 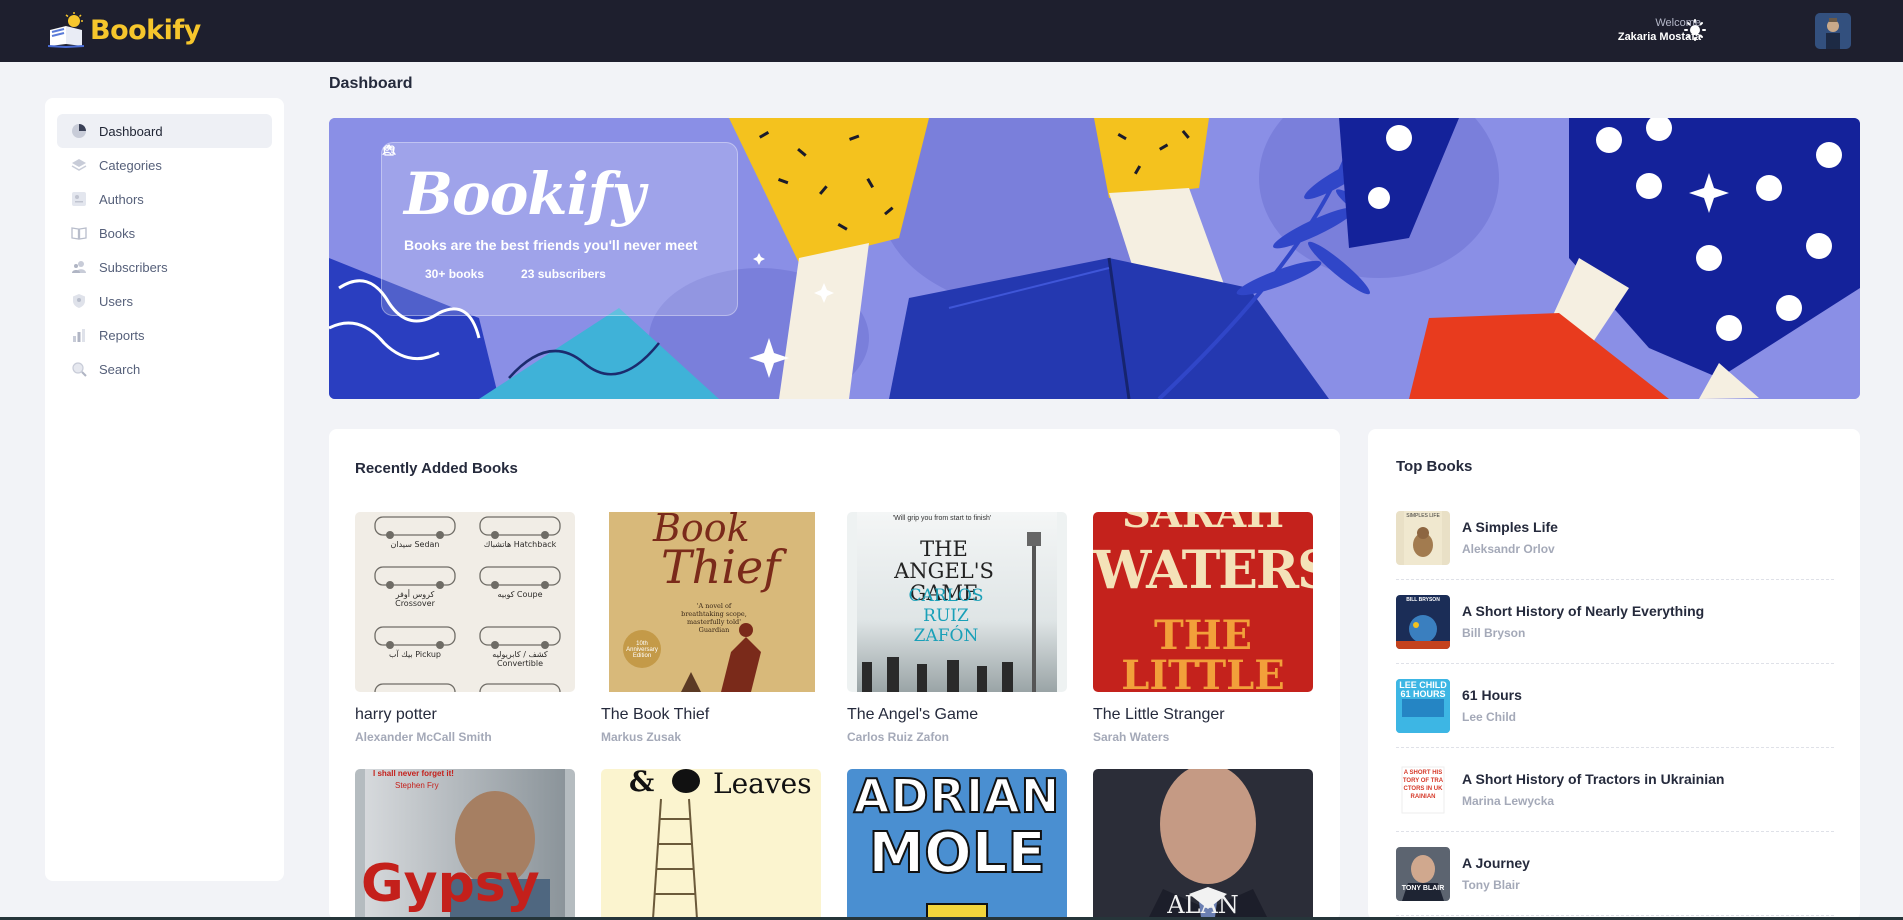 I want to click on cover-text: SARAH, so click(x=1203, y=524).